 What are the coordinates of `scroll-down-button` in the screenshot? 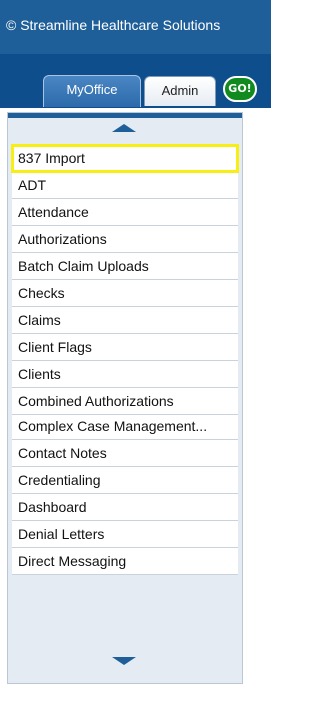 It's located at (125, 662).